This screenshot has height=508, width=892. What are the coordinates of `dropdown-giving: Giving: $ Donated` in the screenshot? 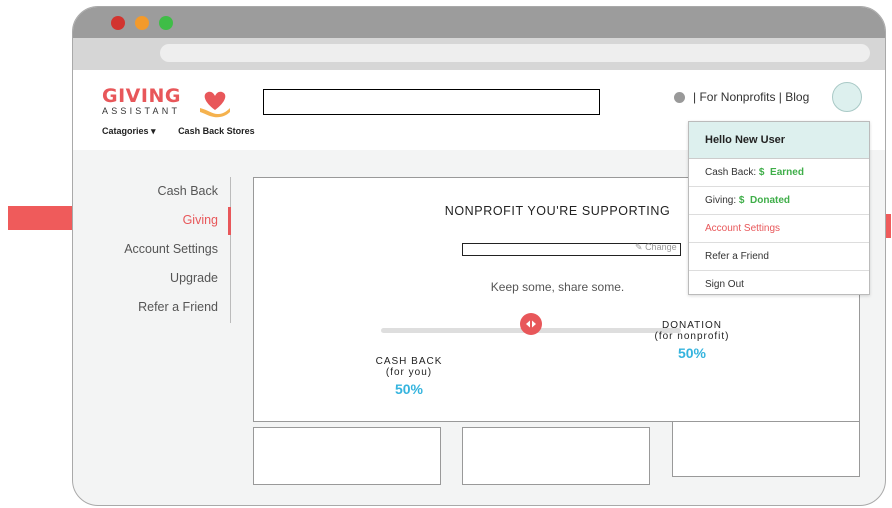 It's located at (779, 201).